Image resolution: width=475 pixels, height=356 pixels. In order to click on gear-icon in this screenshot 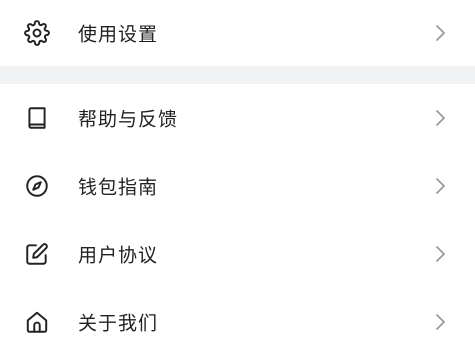, I will do `click(37, 33)`.